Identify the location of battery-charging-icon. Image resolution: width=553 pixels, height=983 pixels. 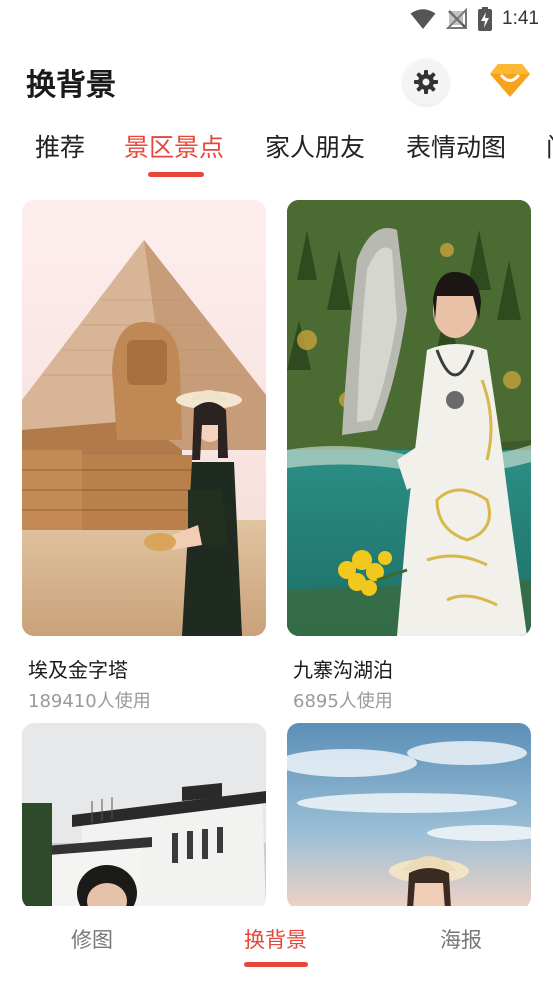
(485, 19).